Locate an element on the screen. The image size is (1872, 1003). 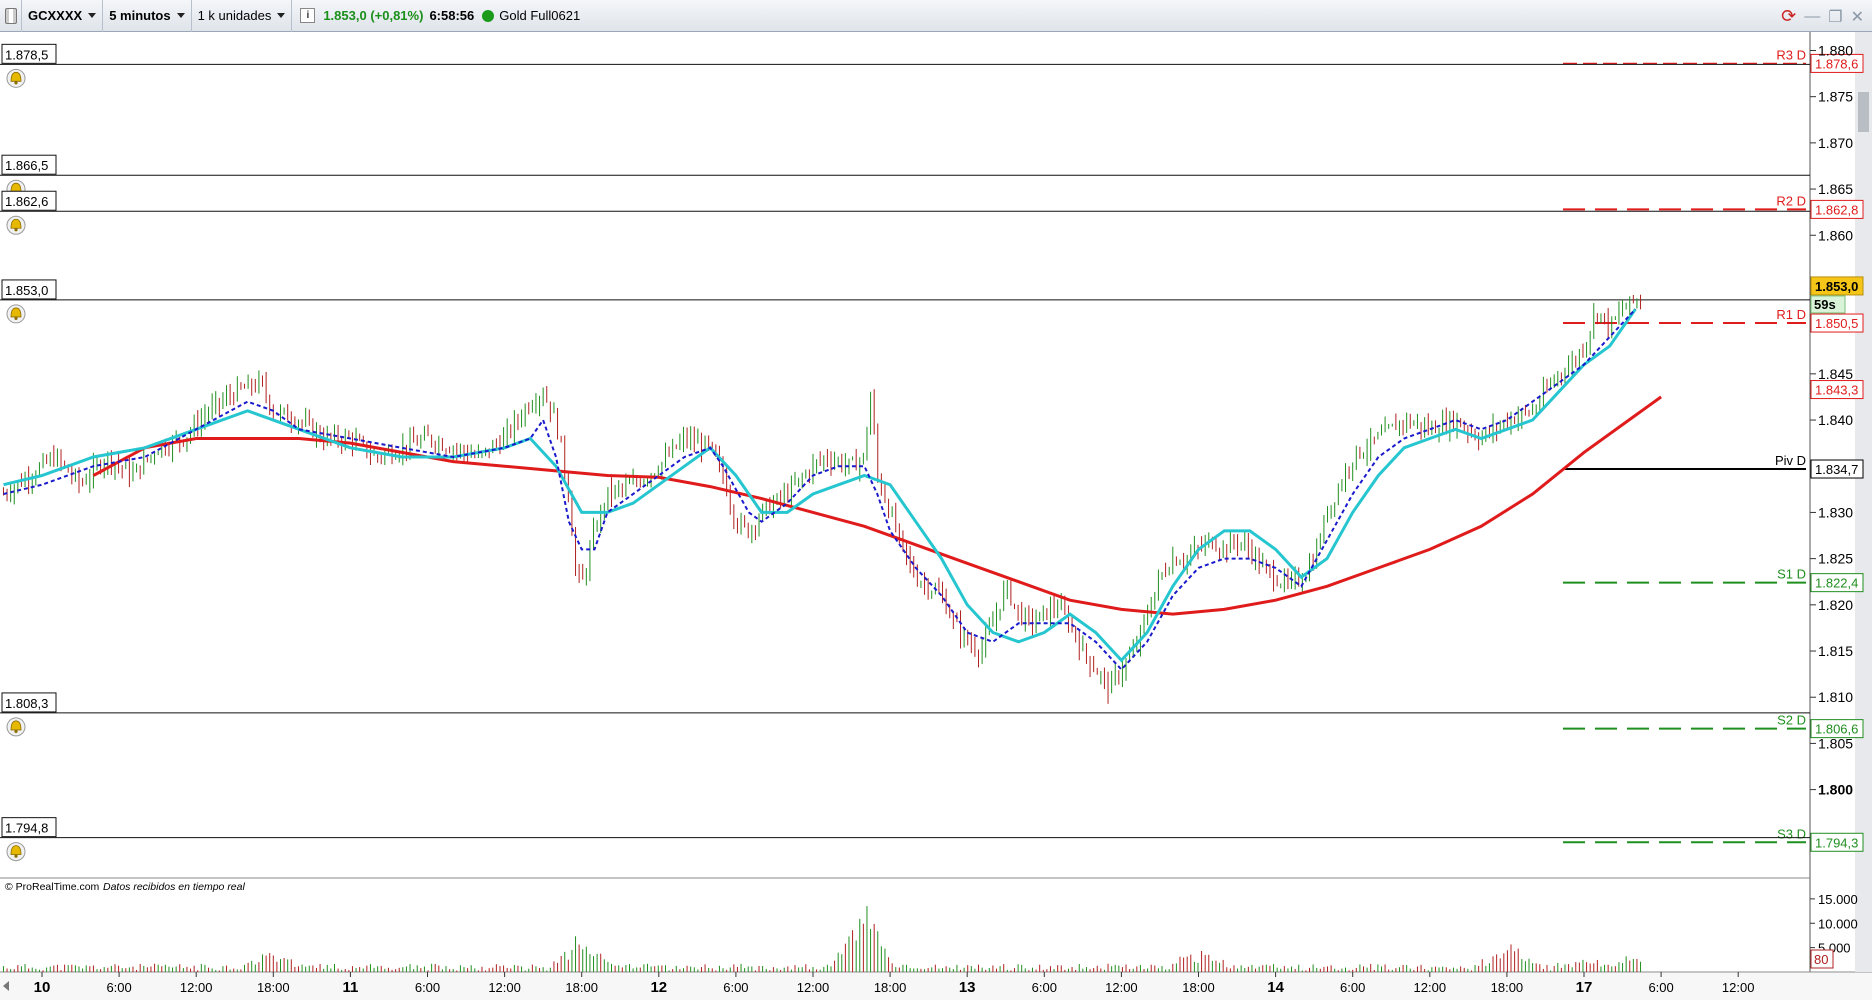
time-tick-label: 12 is located at coordinates (658, 987).